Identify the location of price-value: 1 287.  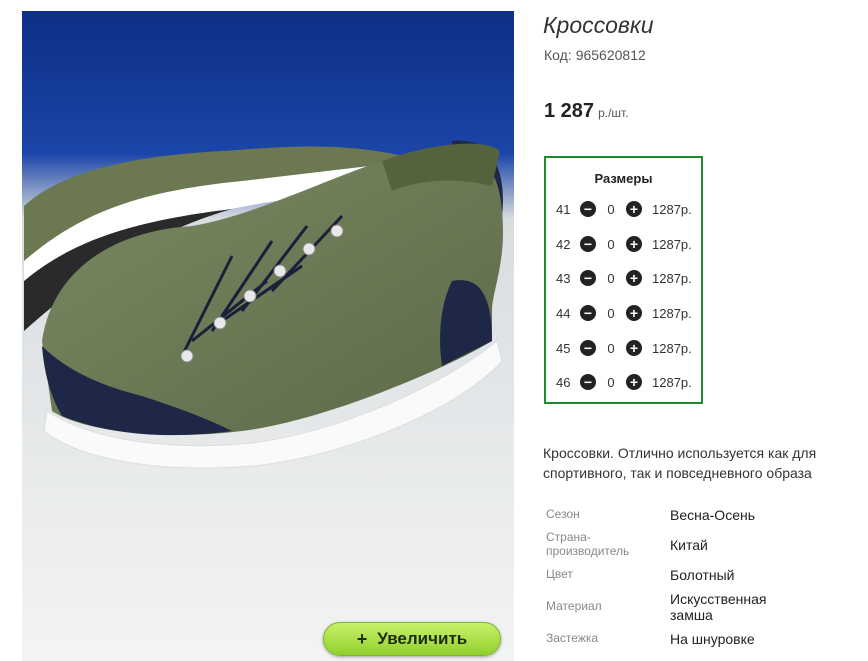
(569, 111).